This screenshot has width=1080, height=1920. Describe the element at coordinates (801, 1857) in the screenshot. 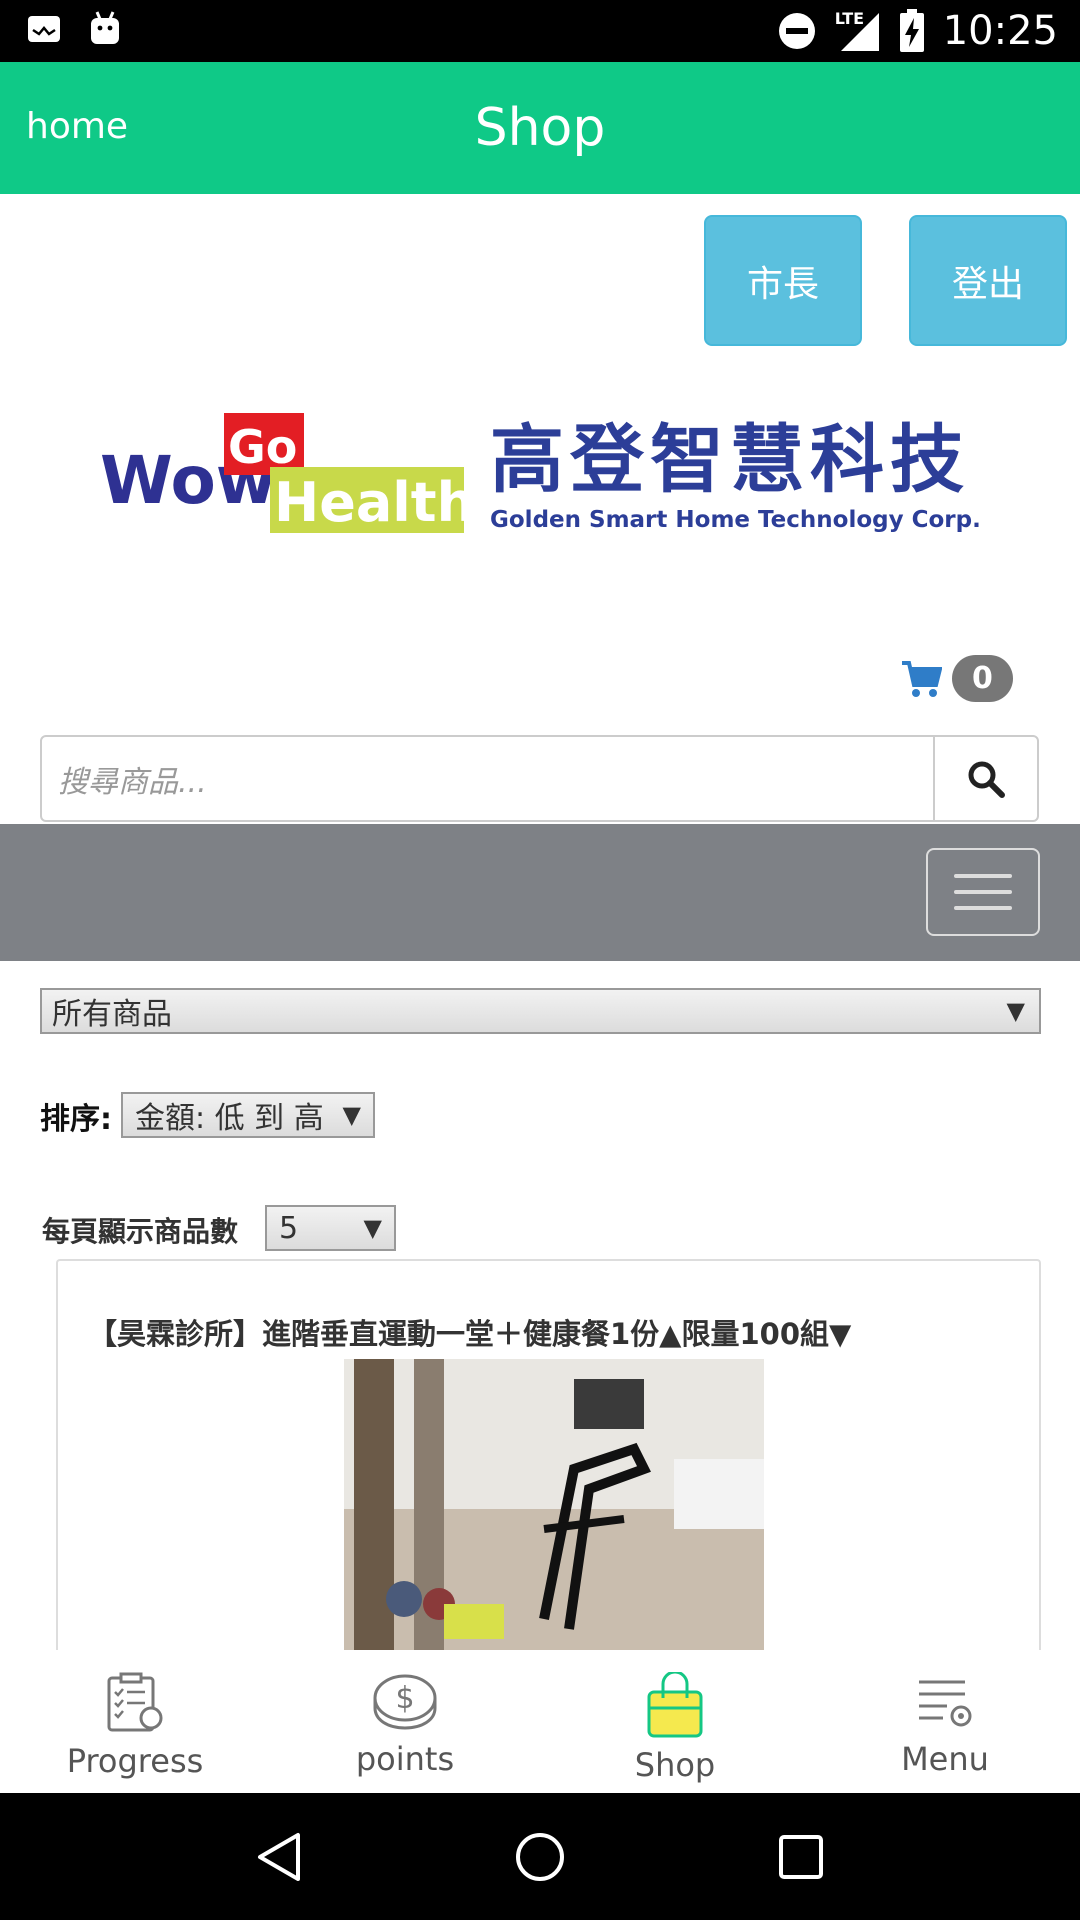

I see `recents-square-icon` at that location.